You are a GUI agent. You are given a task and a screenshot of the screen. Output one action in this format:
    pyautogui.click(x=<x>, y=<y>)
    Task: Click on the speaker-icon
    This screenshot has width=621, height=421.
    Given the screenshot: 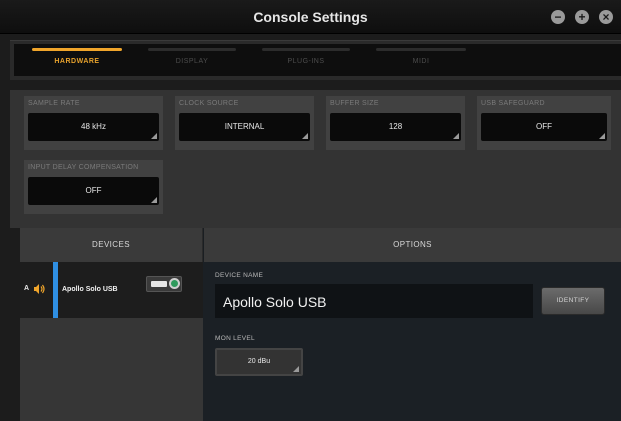 What is the action you would take?
    pyautogui.click(x=39, y=289)
    